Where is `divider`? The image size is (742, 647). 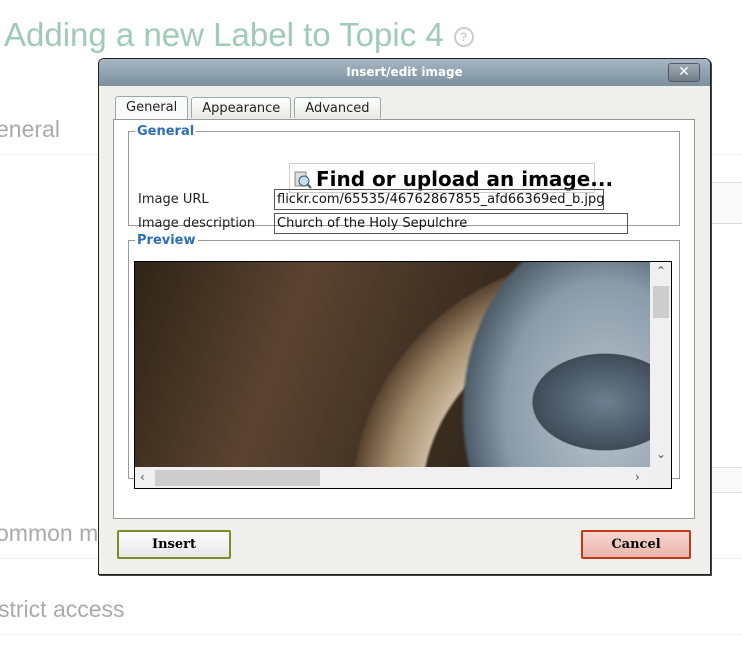
divider is located at coordinates (371, 634).